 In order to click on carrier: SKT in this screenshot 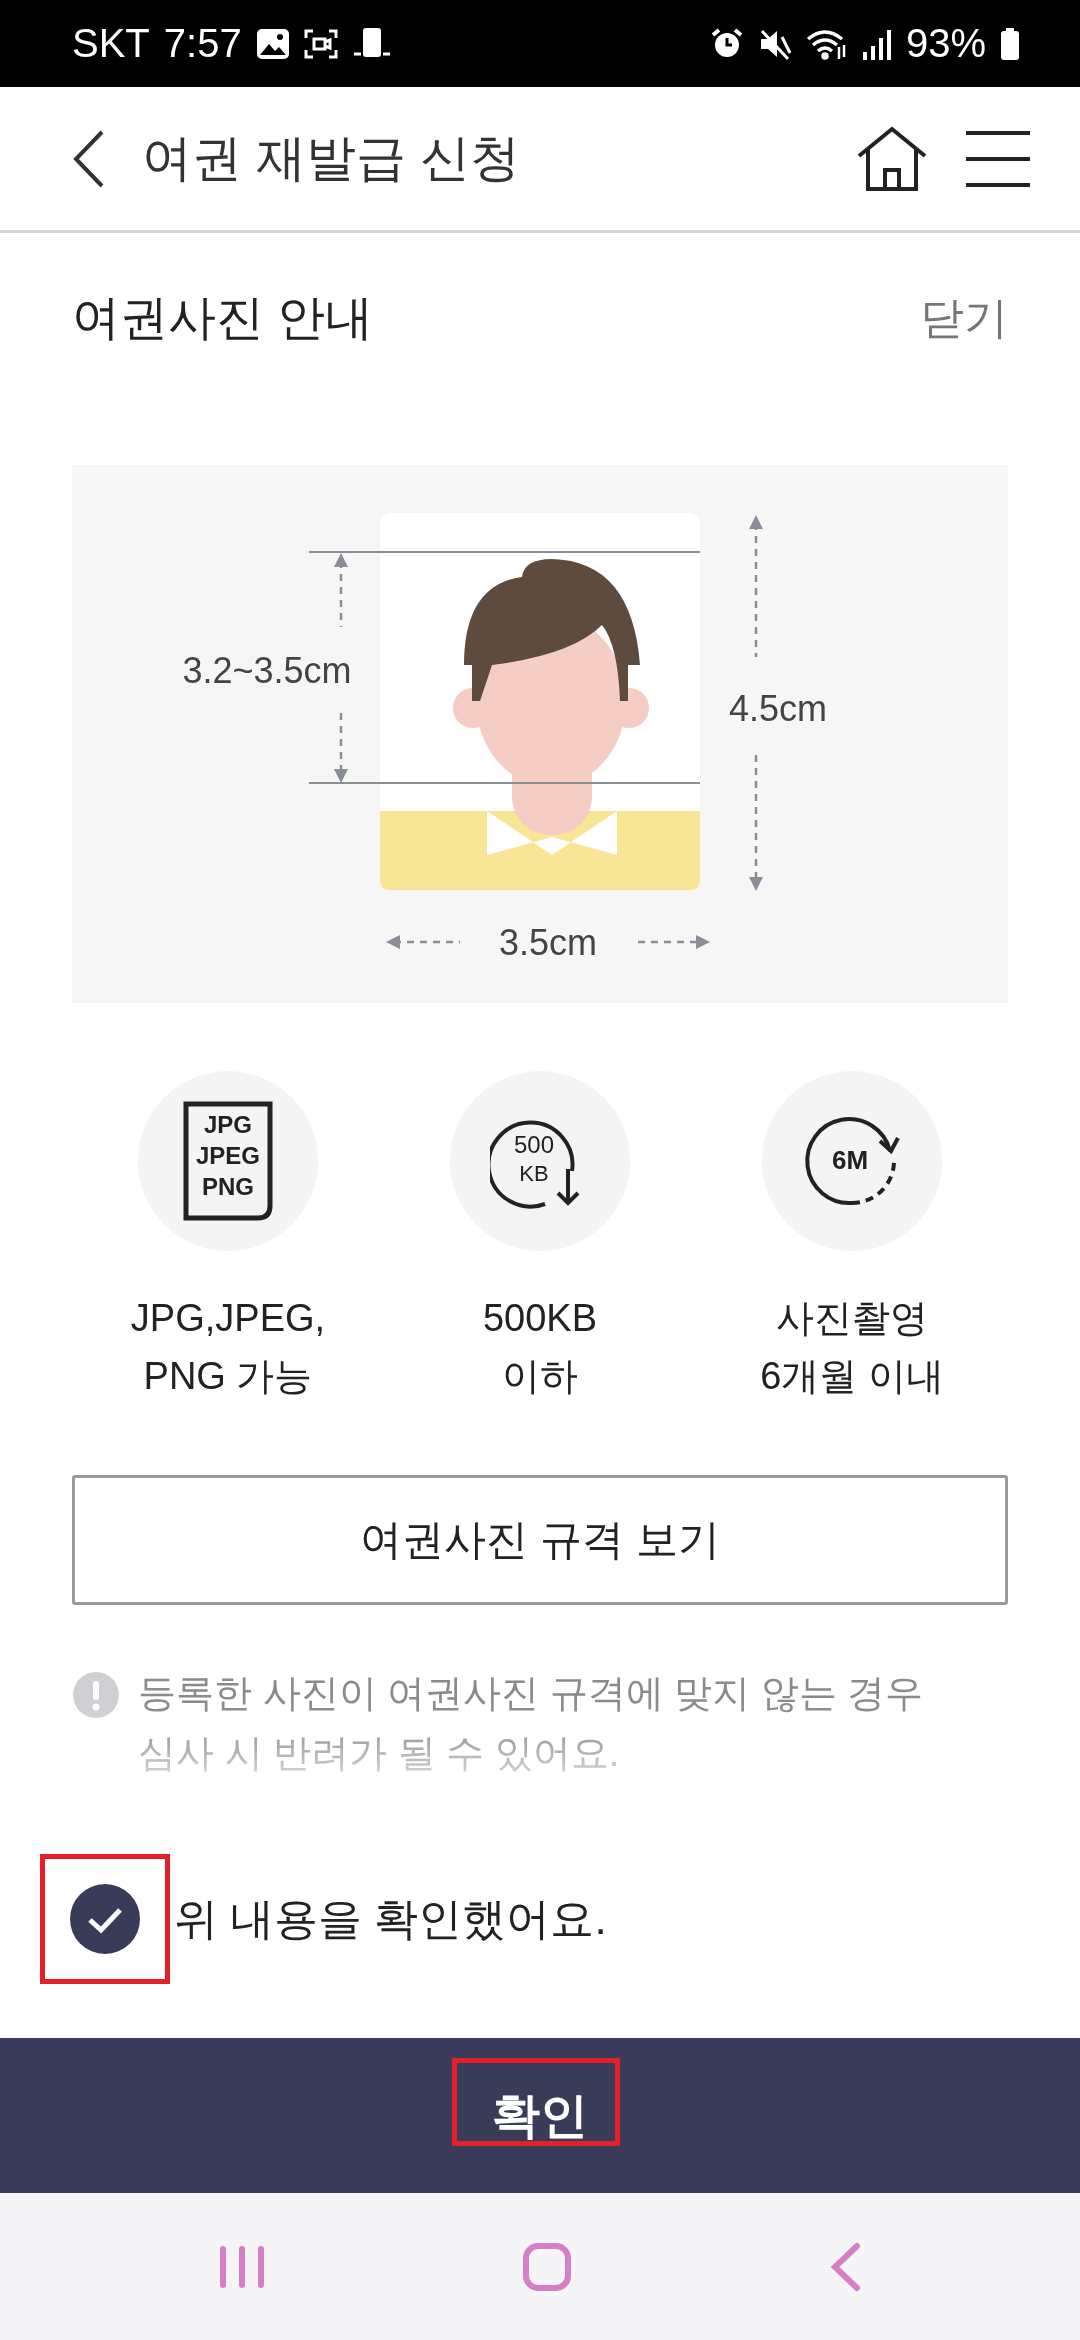, I will do `click(111, 43)`.